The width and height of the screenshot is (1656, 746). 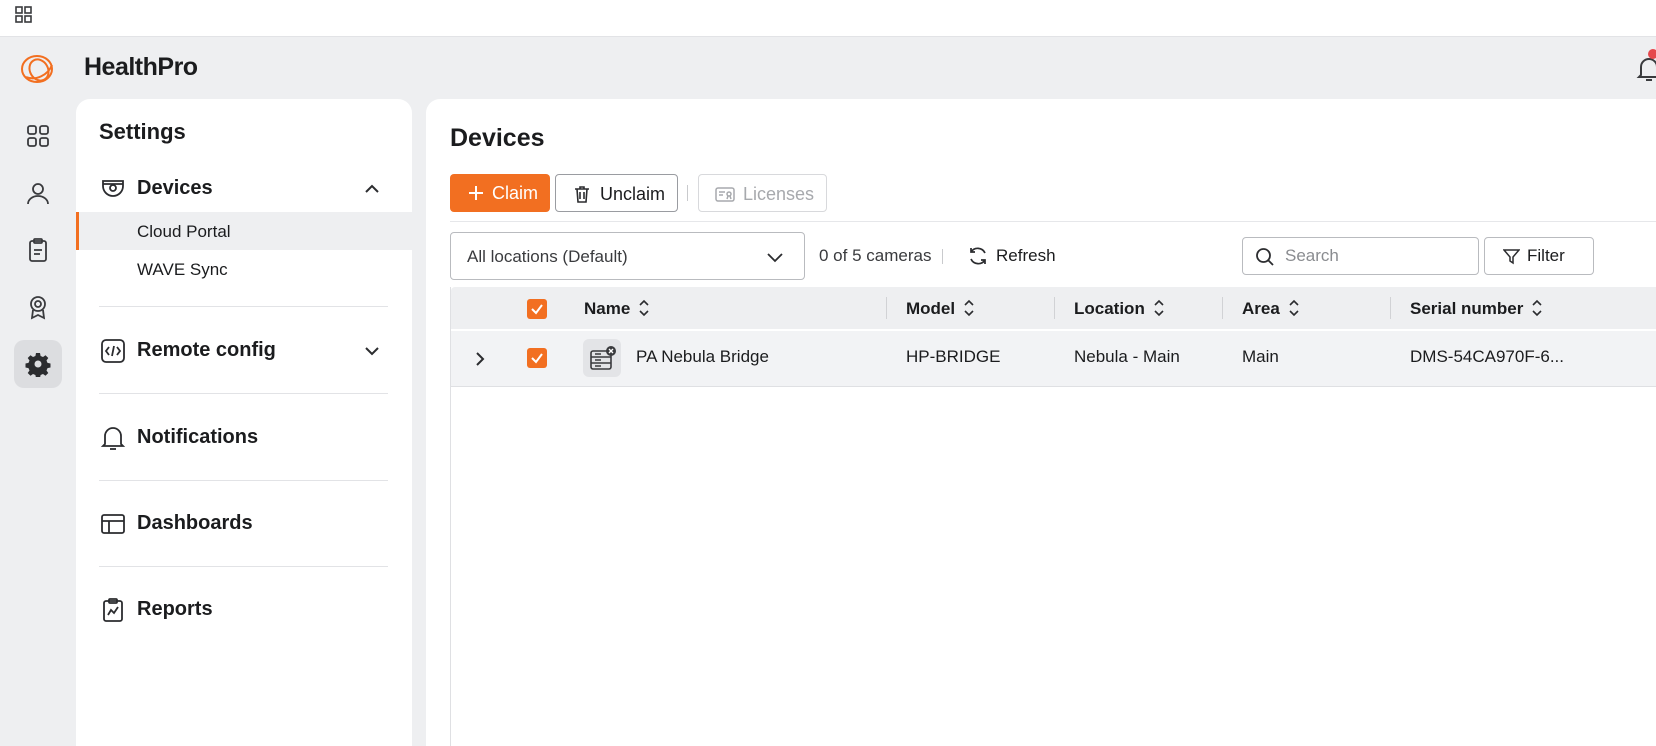 What do you see at coordinates (1261, 308) in the screenshot?
I see `area-header-label: Area` at bounding box center [1261, 308].